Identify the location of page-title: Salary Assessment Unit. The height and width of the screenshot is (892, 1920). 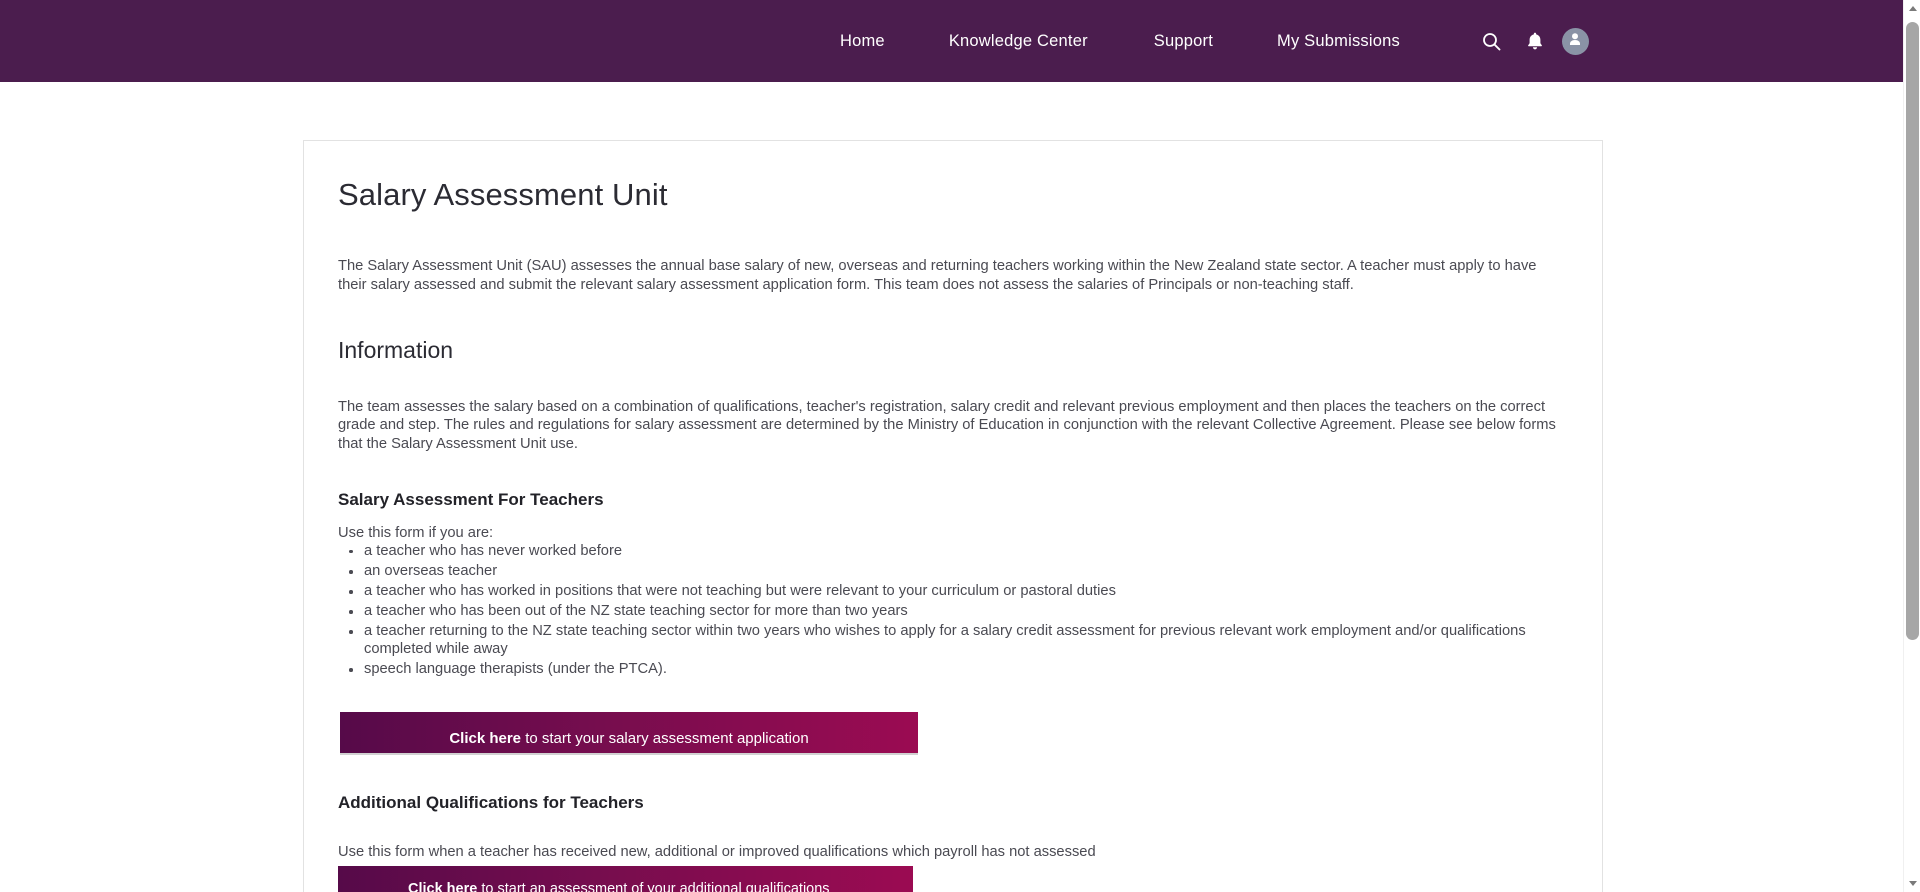
(503, 194).